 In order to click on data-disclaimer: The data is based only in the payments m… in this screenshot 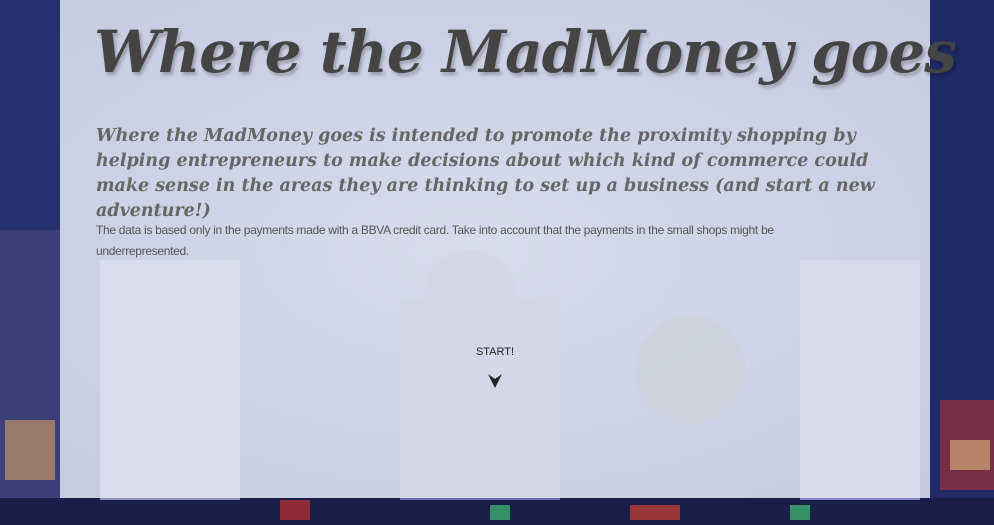, I will do `click(435, 240)`.